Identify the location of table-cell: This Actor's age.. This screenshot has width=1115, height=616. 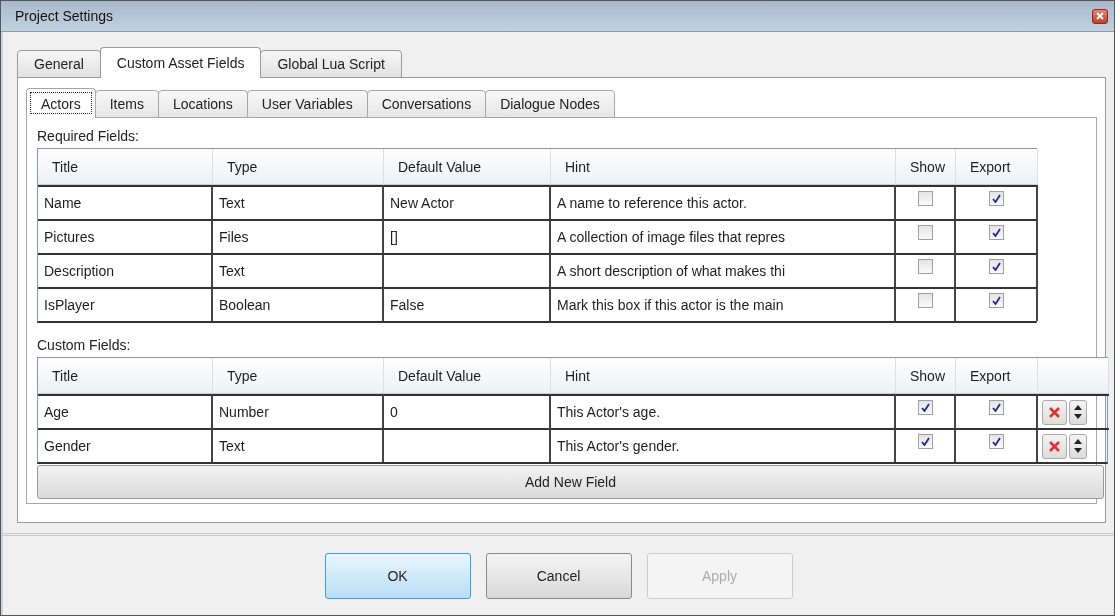
(723, 411).